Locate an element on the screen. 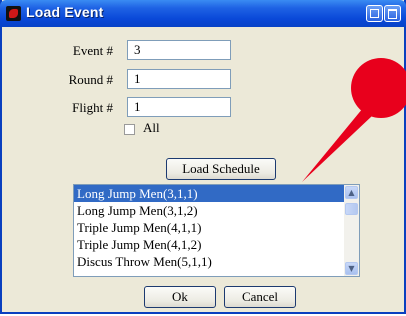 The height and width of the screenshot is (316, 406). pin-head-icon is located at coordinates (378, 88).